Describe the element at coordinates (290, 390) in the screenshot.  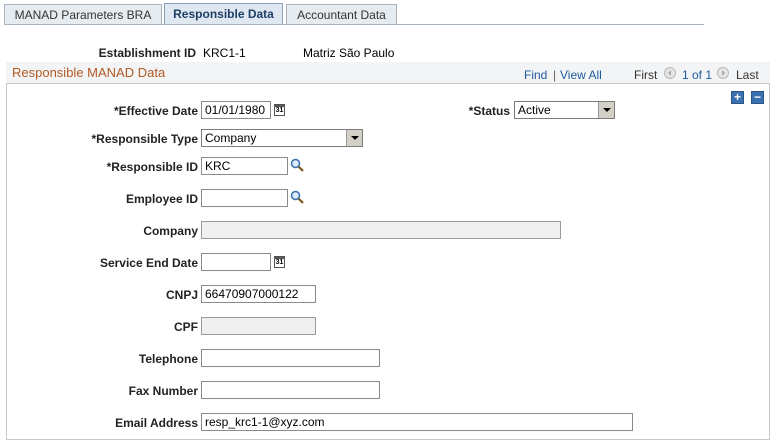
I see `fax-number-input` at that location.